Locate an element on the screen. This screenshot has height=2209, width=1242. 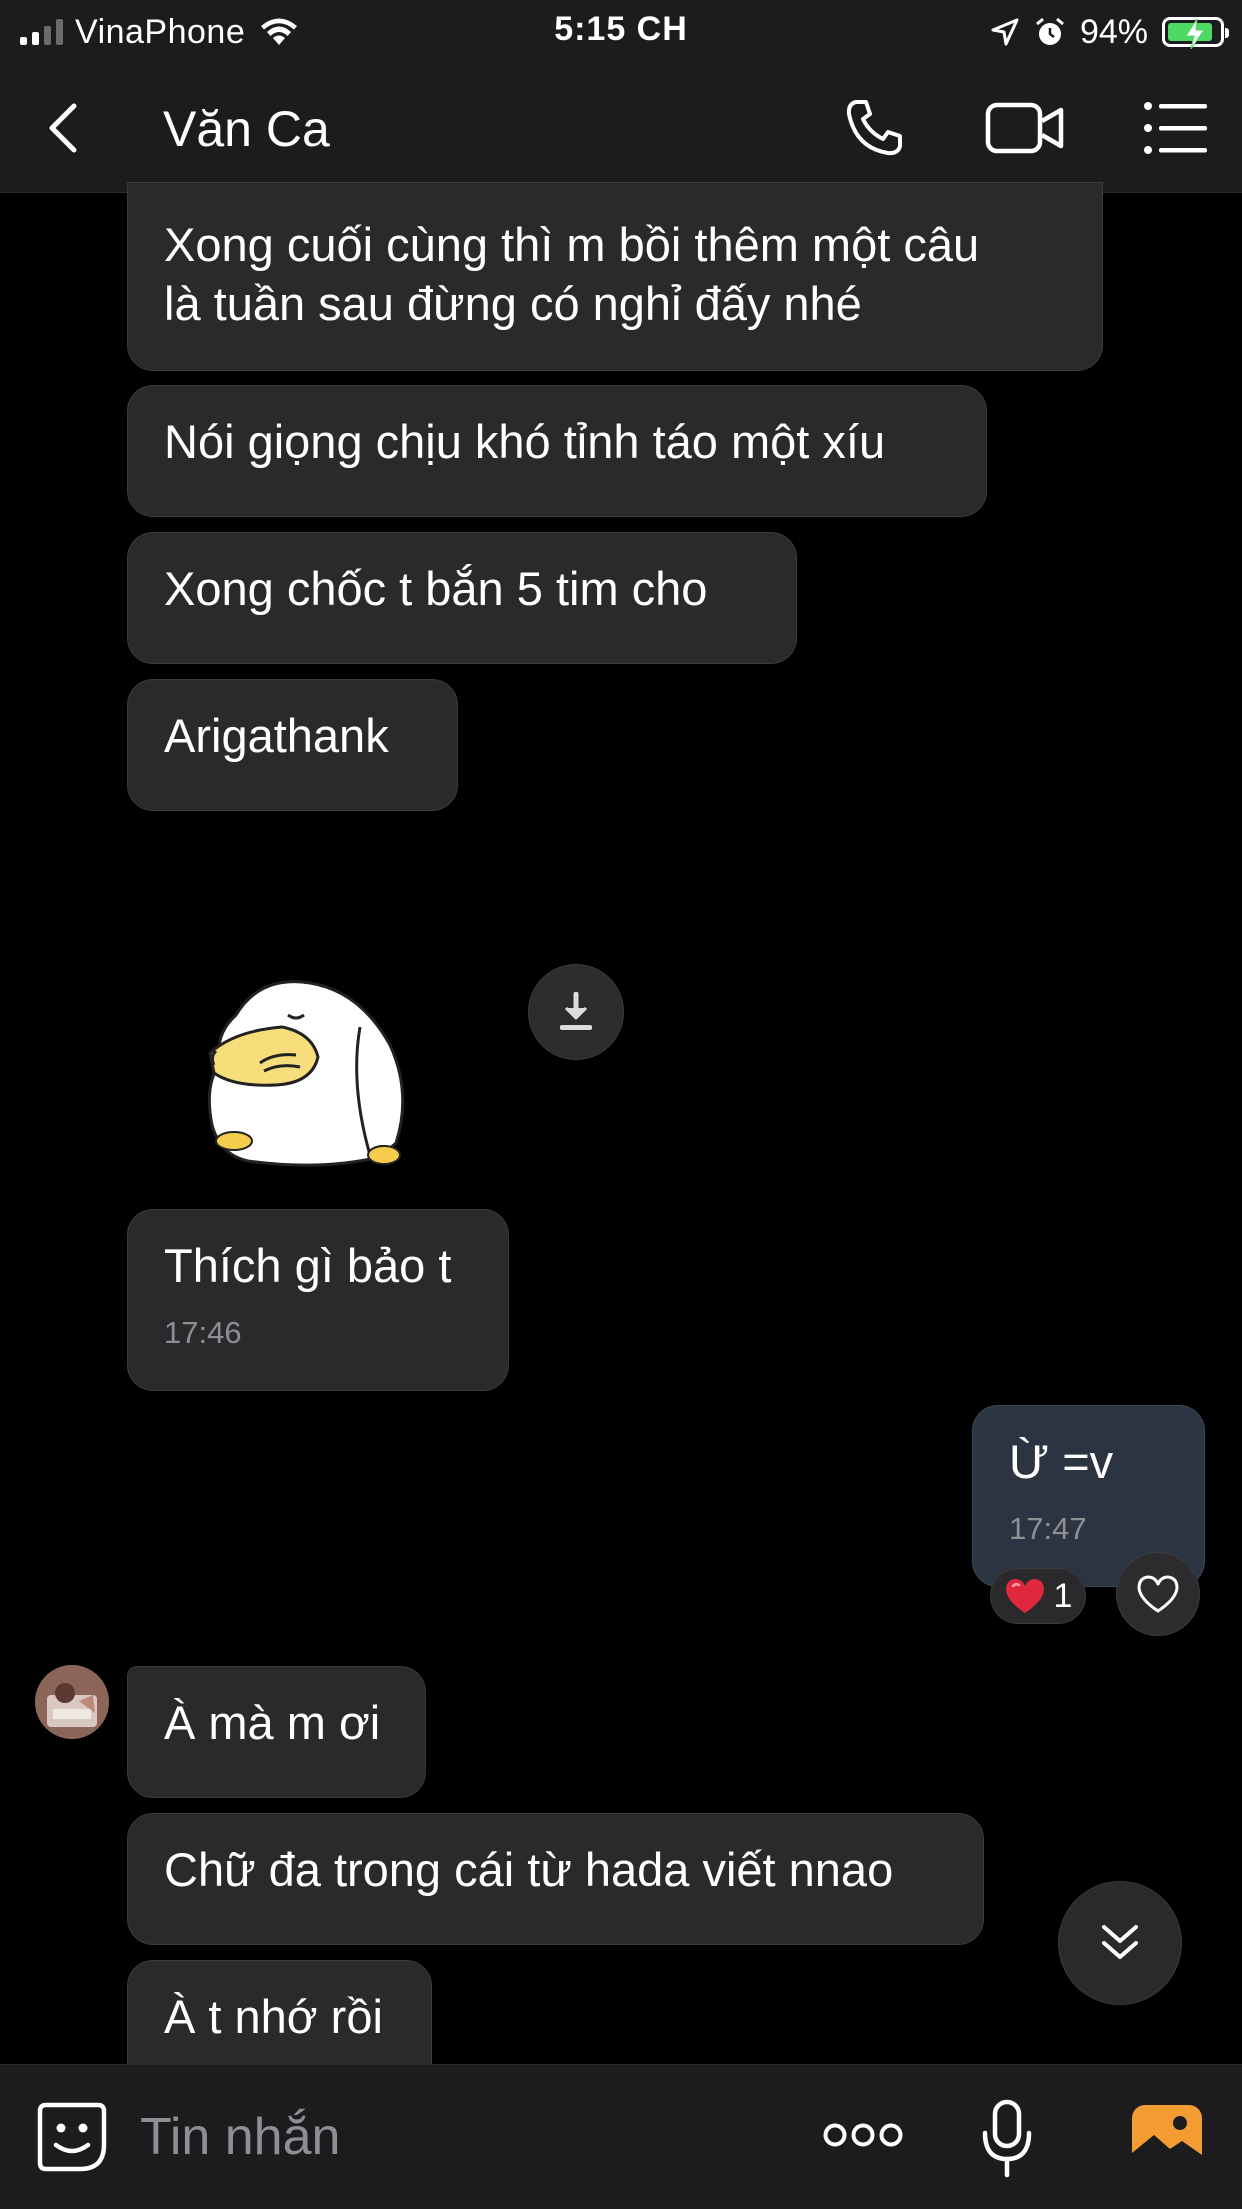
download-button is located at coordinates (576, 1012).